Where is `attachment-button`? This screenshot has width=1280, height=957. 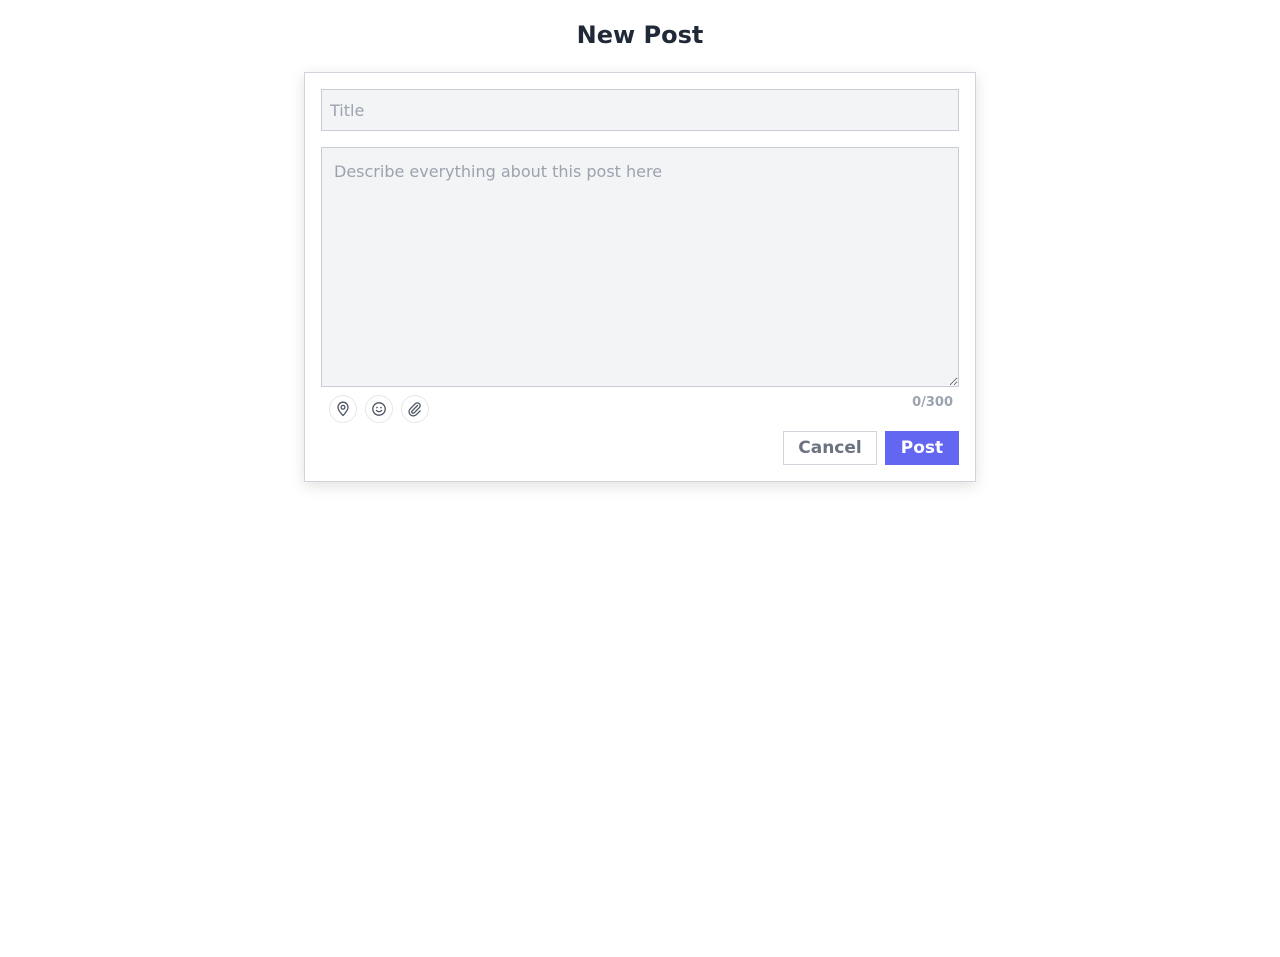 attachment-button is located at coordinates (415, 409).